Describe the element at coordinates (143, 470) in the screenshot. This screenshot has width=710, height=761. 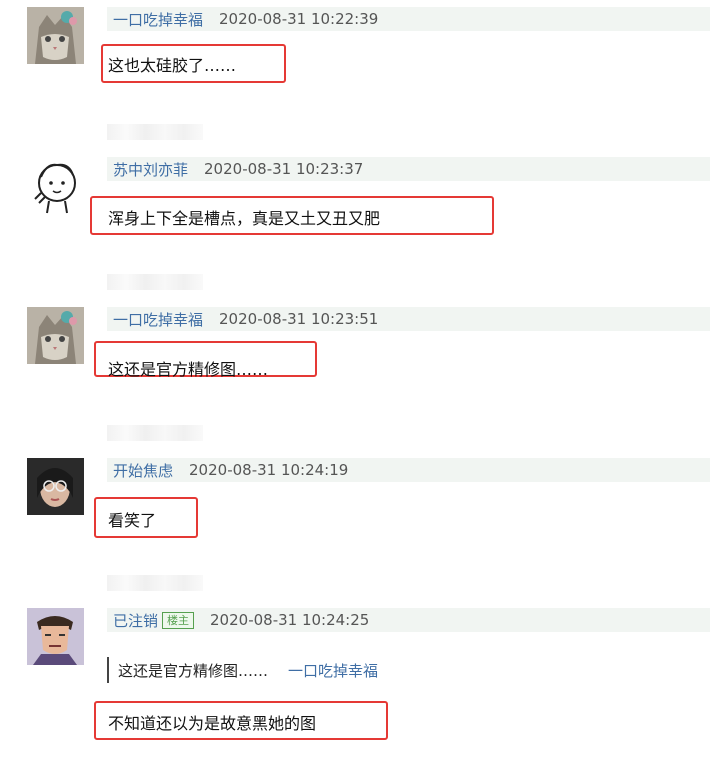
I see `comment-username: 开始焦虑` at that location.